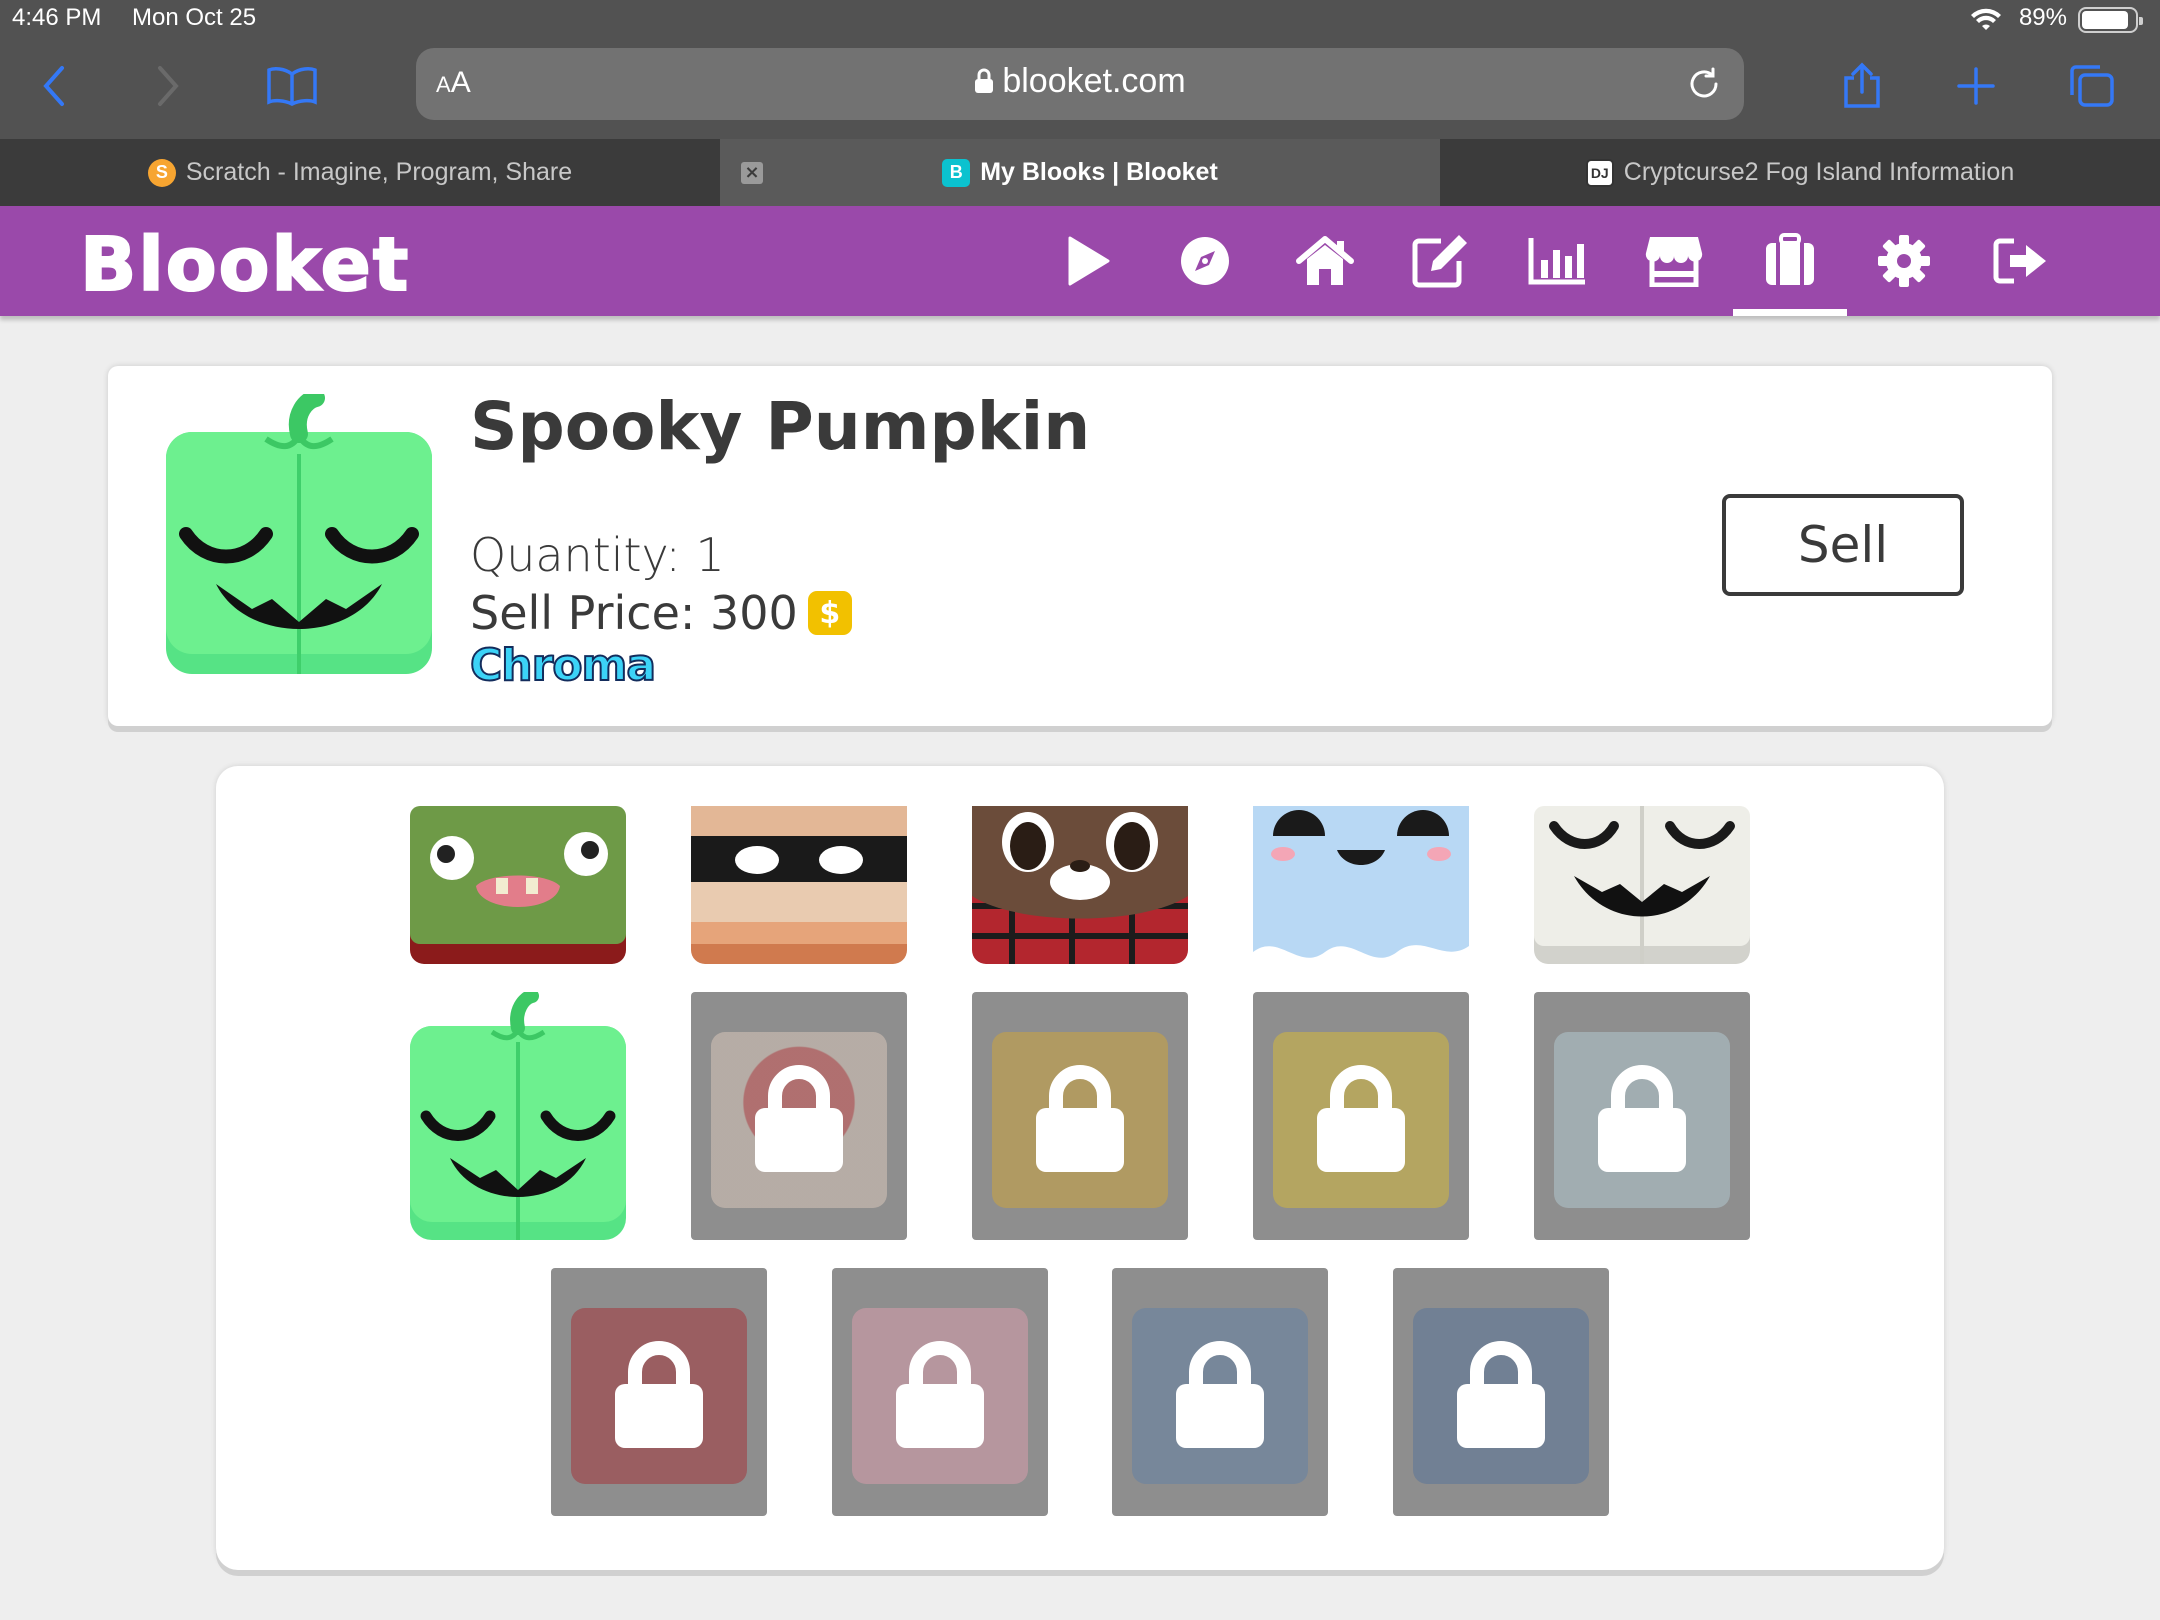 This screenshot has width=2160, height=1620. I want to click on blook-zombie, so click(518, 885).